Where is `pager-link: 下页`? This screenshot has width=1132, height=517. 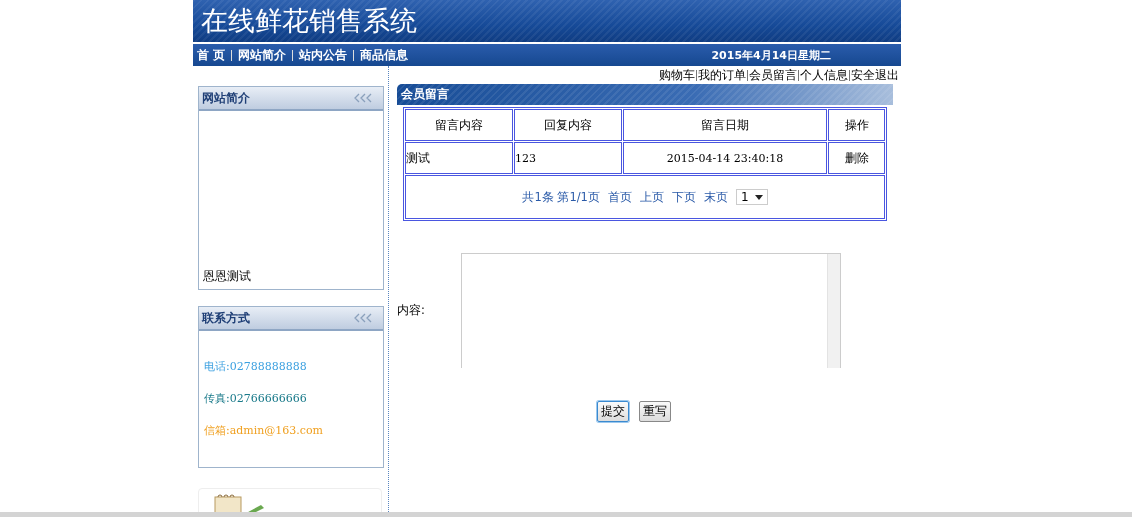 pager-link: 下页 is located at coordinates (683, 197).